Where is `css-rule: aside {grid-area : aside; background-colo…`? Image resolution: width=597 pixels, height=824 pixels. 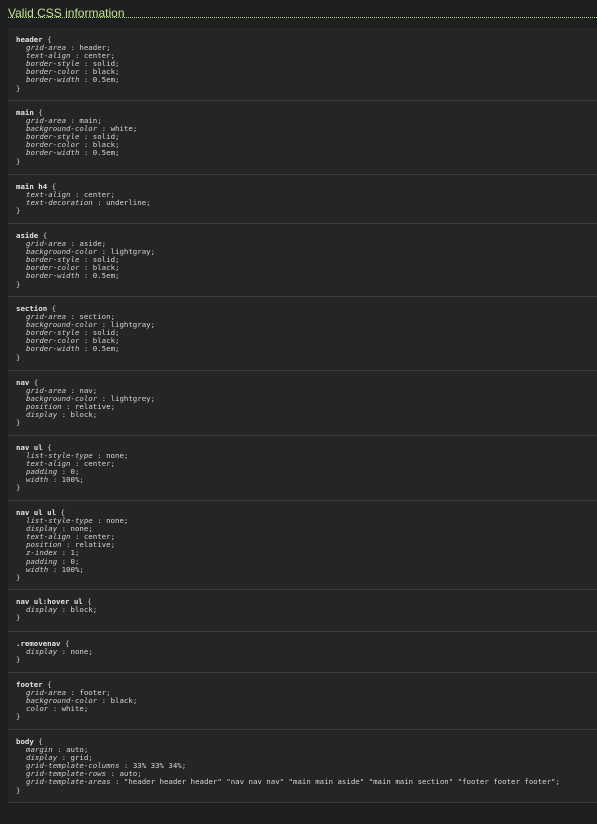
css-rule: aside {grid-area : aside; background-colo… is located at coordinates (302, 260).